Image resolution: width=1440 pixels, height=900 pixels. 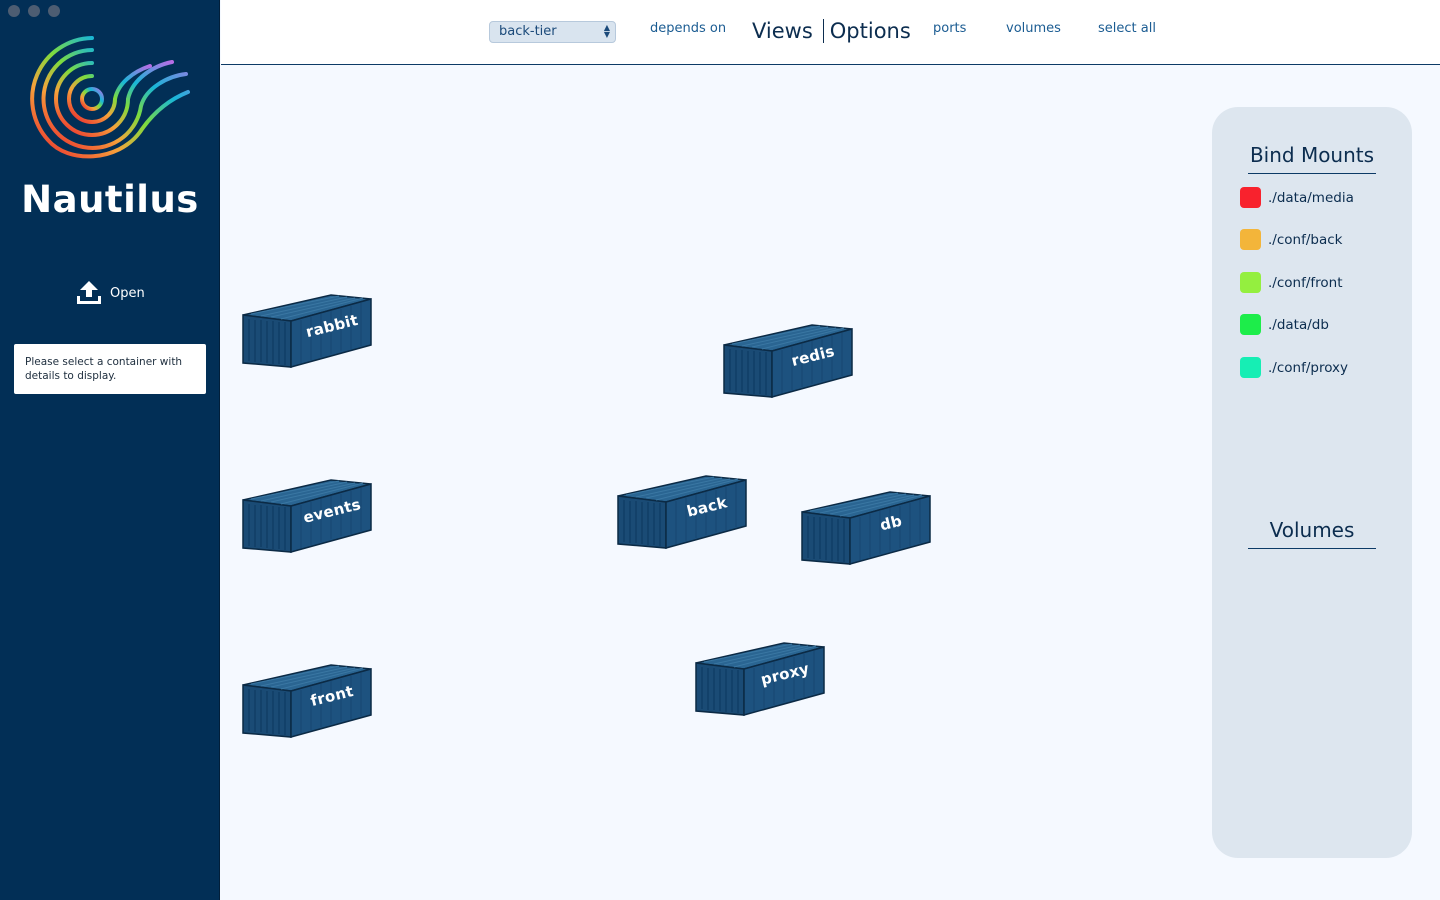 I want to click on minimize-window-button, so click(x=34, y=11).